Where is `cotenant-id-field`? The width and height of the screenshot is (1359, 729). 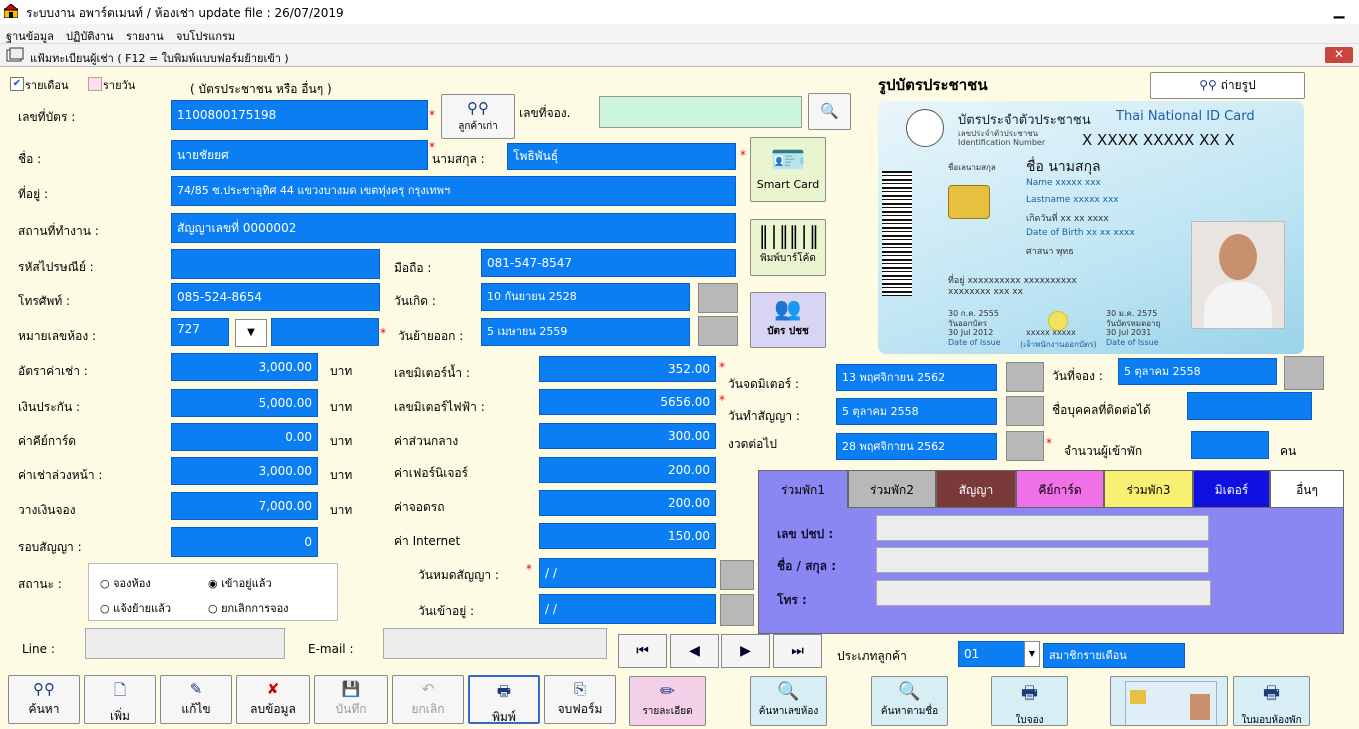
cotenant-id-field is located at coordinates (1042, 528).